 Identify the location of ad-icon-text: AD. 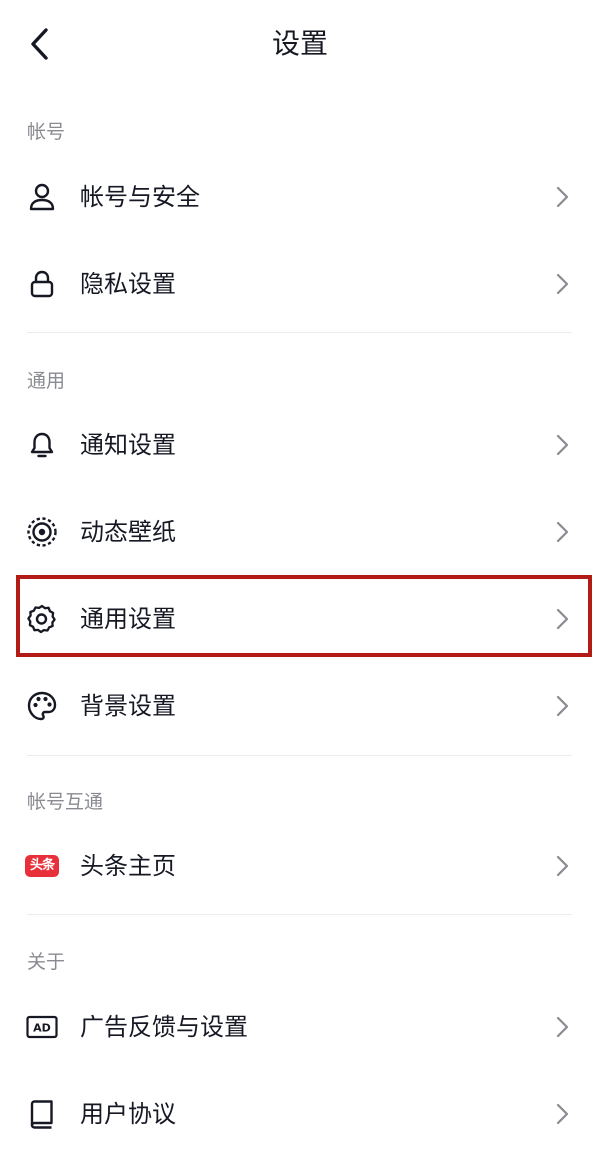
(42, 1027).